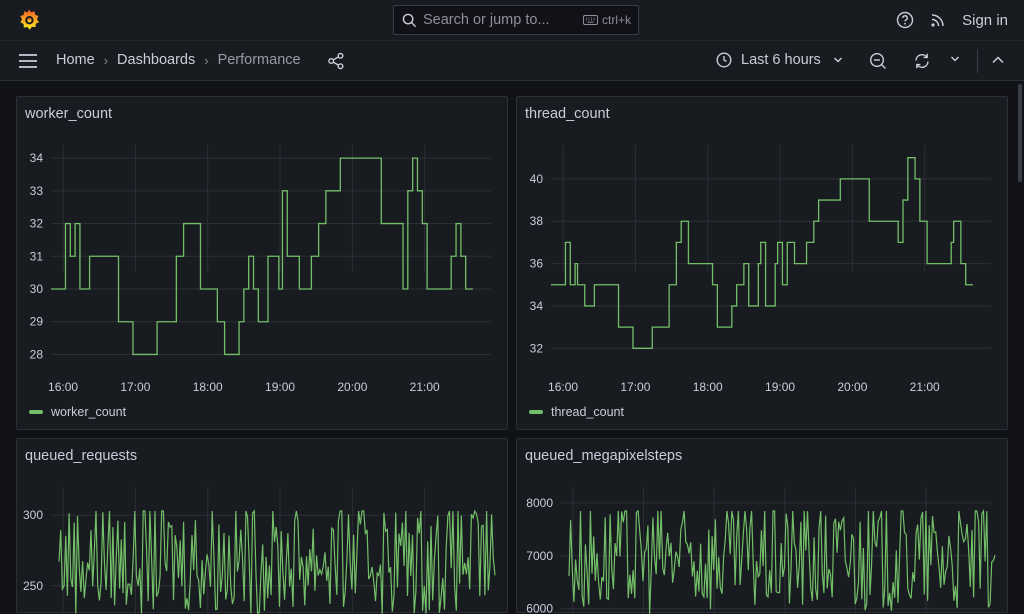 The image size is (1024, 614). What do you see at coordinates (724, 60) in the screenshot?
I see `clock-icon` at bounding box center [724, 60].